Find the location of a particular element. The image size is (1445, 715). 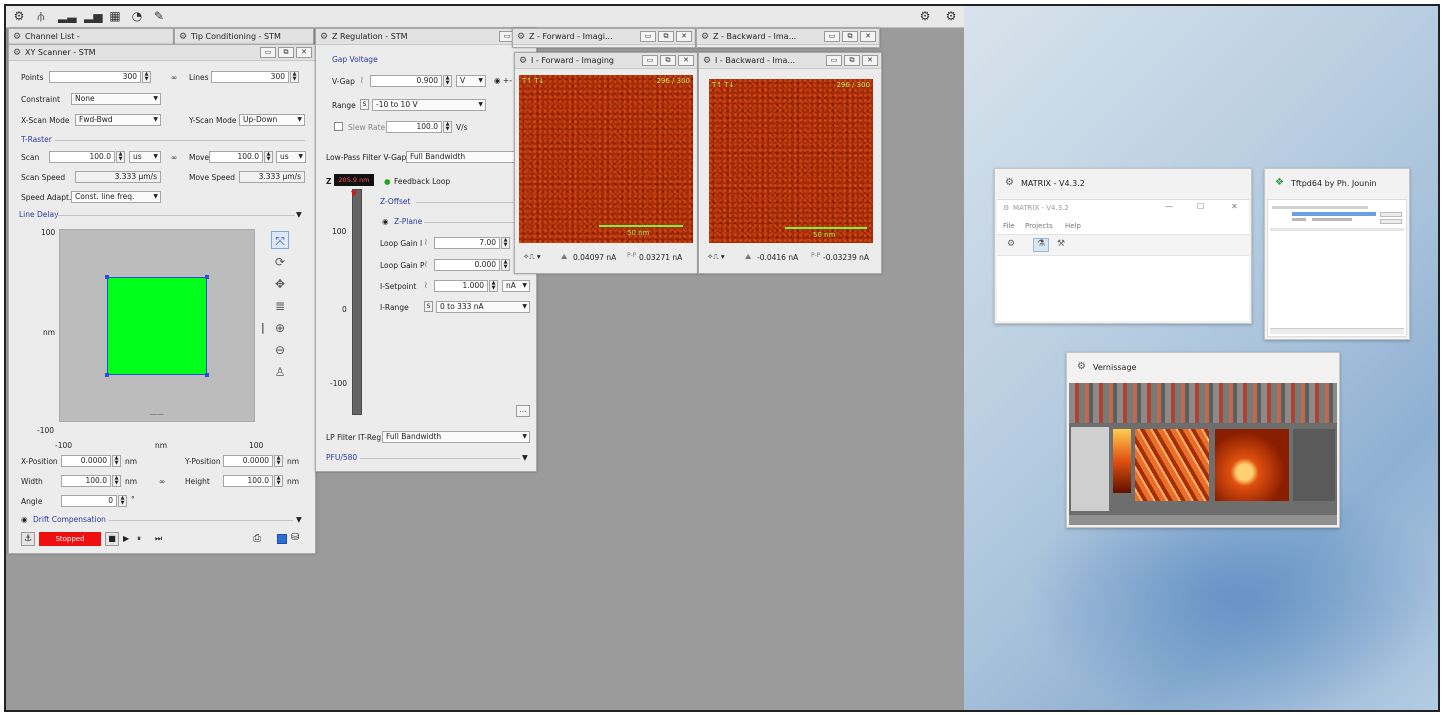

loop-i-spinner: ▲ ▼ is located at coordinates (505, 243).